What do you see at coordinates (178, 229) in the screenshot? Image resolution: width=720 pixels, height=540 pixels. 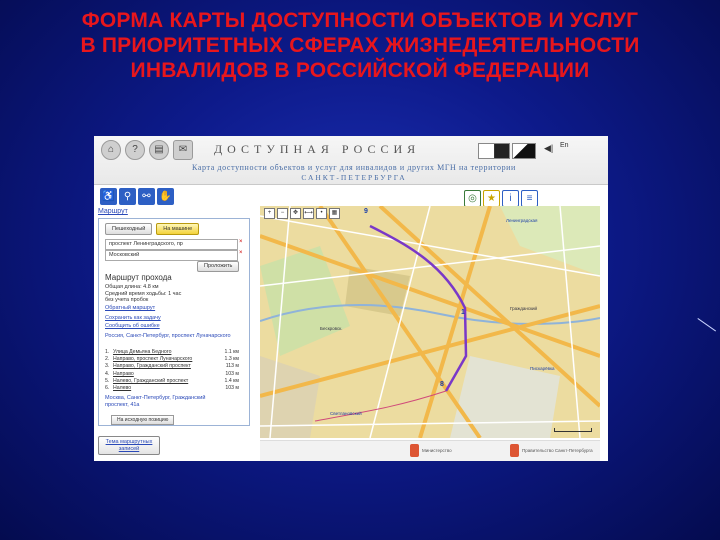 I see `mode-car-button: На машине` at bounding box center [178, 229].